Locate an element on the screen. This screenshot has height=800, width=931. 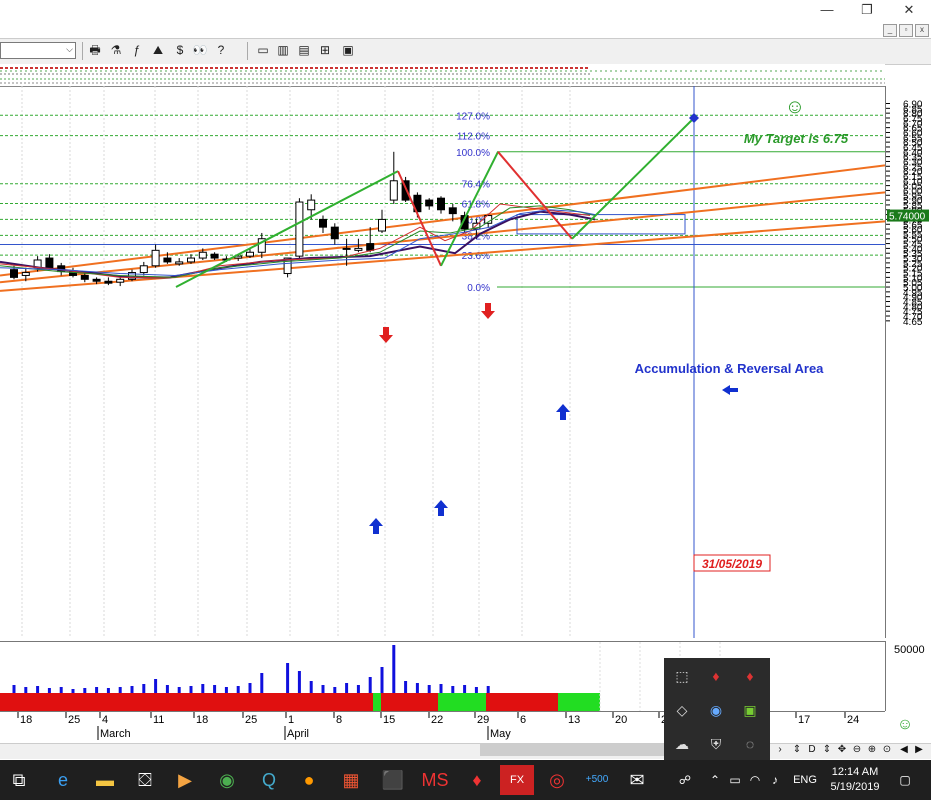
wizard-icon: ⚗ is located at coordinates (116, 50).